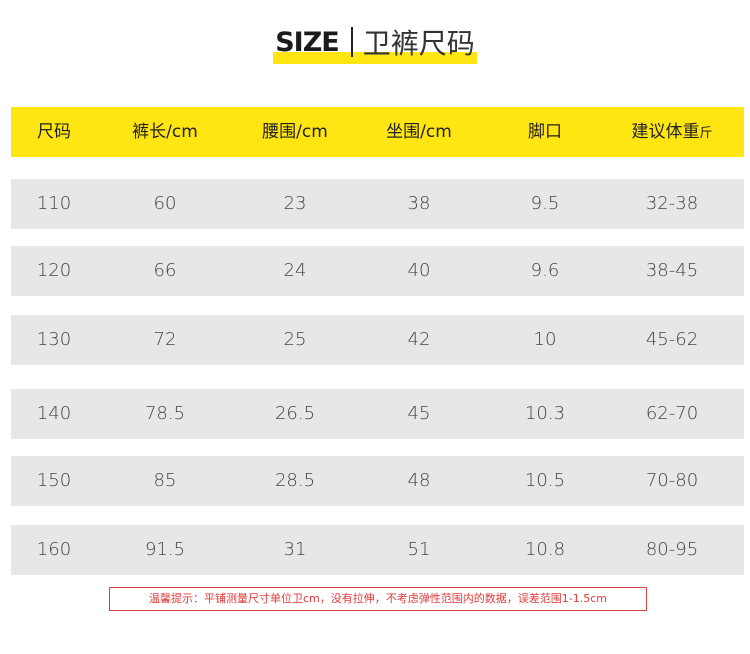 This screenshot has height=654, width=750. What do you see at coordinates (377, 481) in the screenshot?
I see `table-row: 150 85 28.5 48 10.5 70-80` at bounding box center [377, 481].